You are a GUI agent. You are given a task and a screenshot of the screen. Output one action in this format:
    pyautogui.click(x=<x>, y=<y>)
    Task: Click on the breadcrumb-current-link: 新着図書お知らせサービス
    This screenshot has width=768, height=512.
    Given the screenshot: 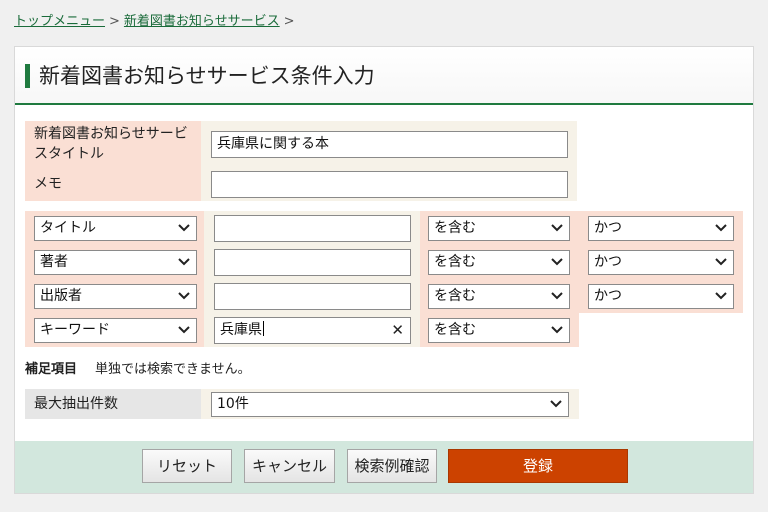 What is the action you would take?
    pyautogui.click(x=202, y=21)
    